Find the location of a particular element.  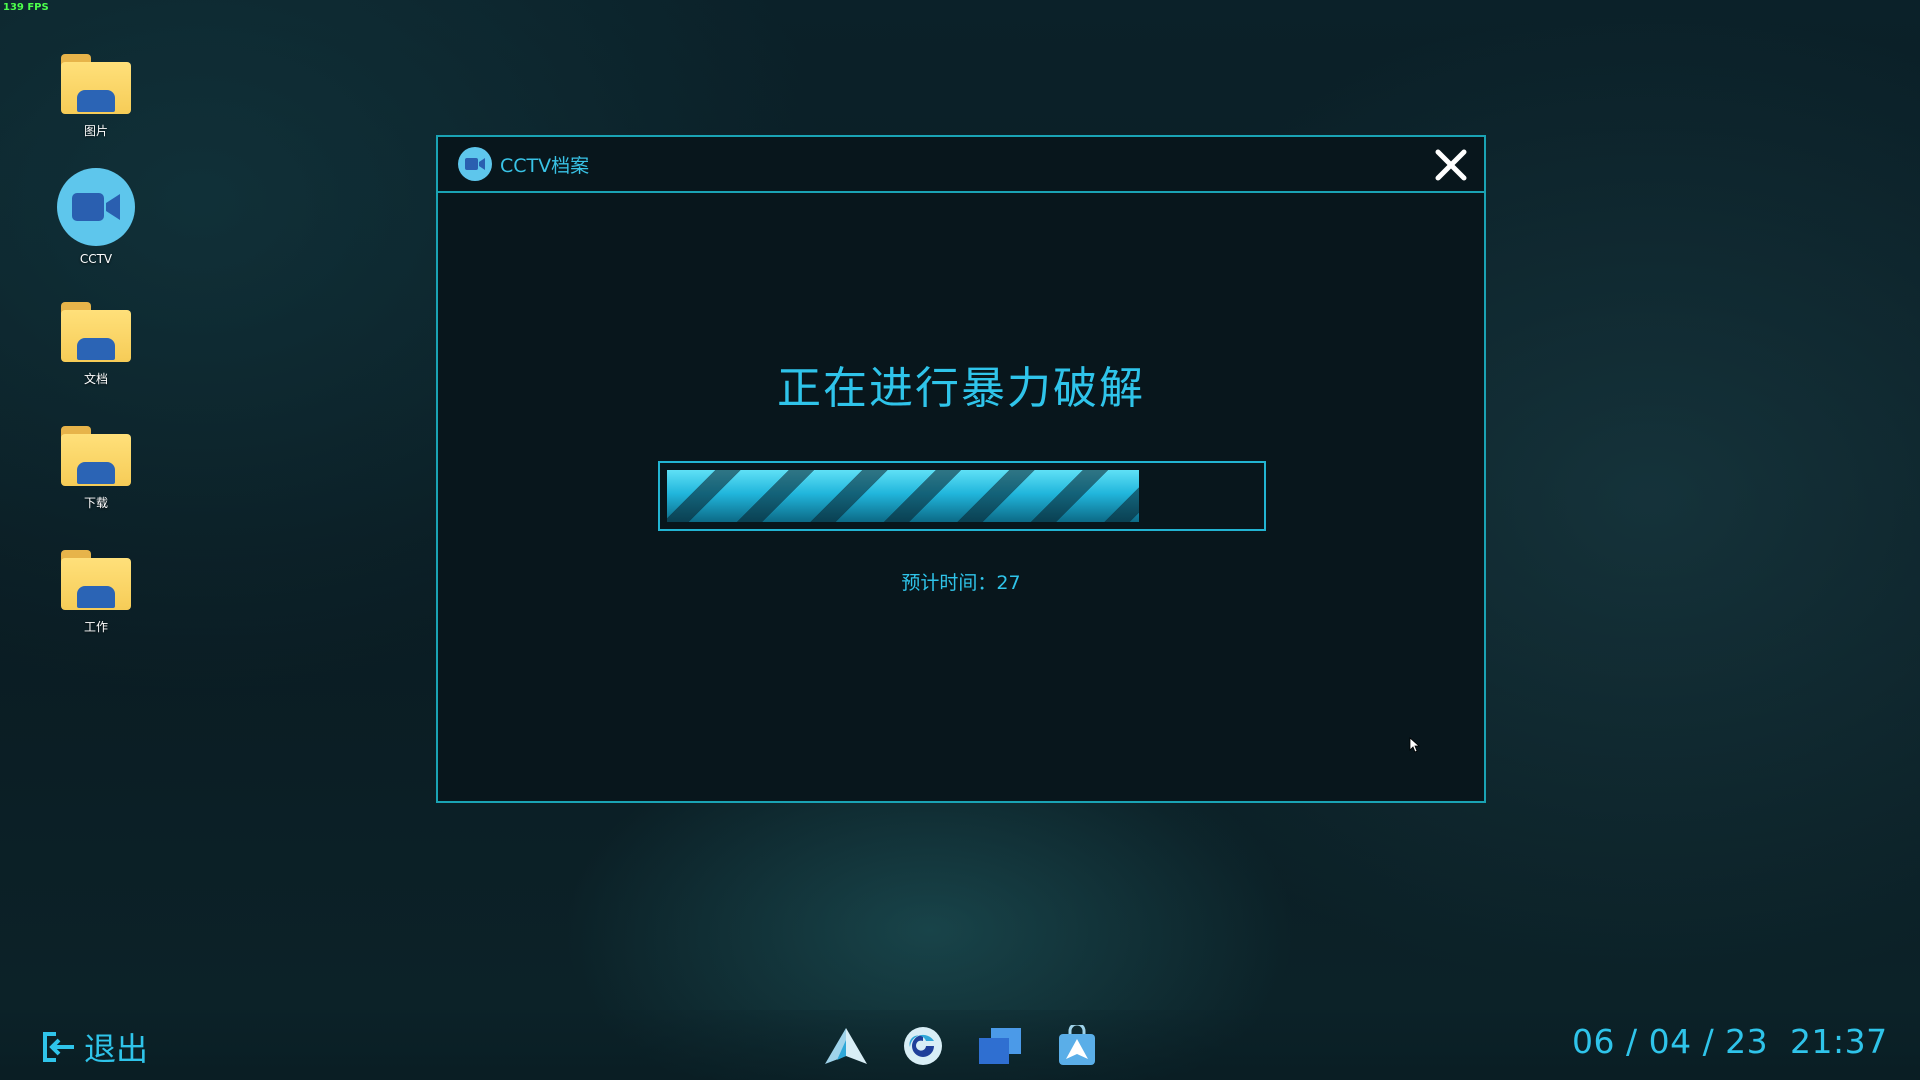

logout-label: 退出 is located at coordinates (116, 1049).